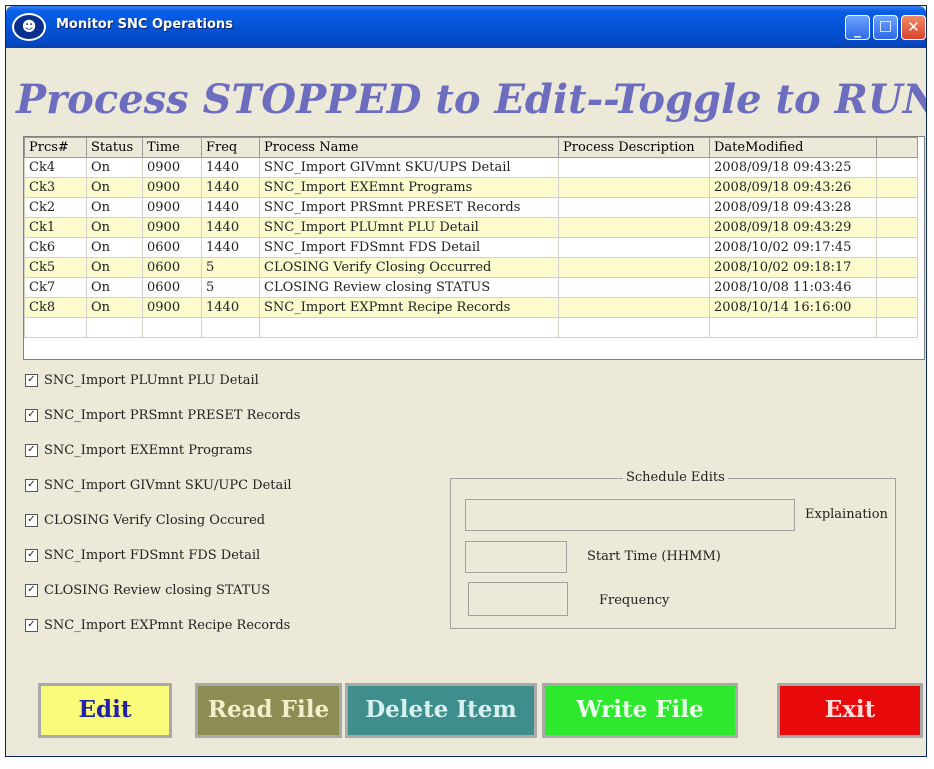 This screenshot has height=769, width=934. I want to click on column-header-prcs: Prcs#, so click(55, 147).